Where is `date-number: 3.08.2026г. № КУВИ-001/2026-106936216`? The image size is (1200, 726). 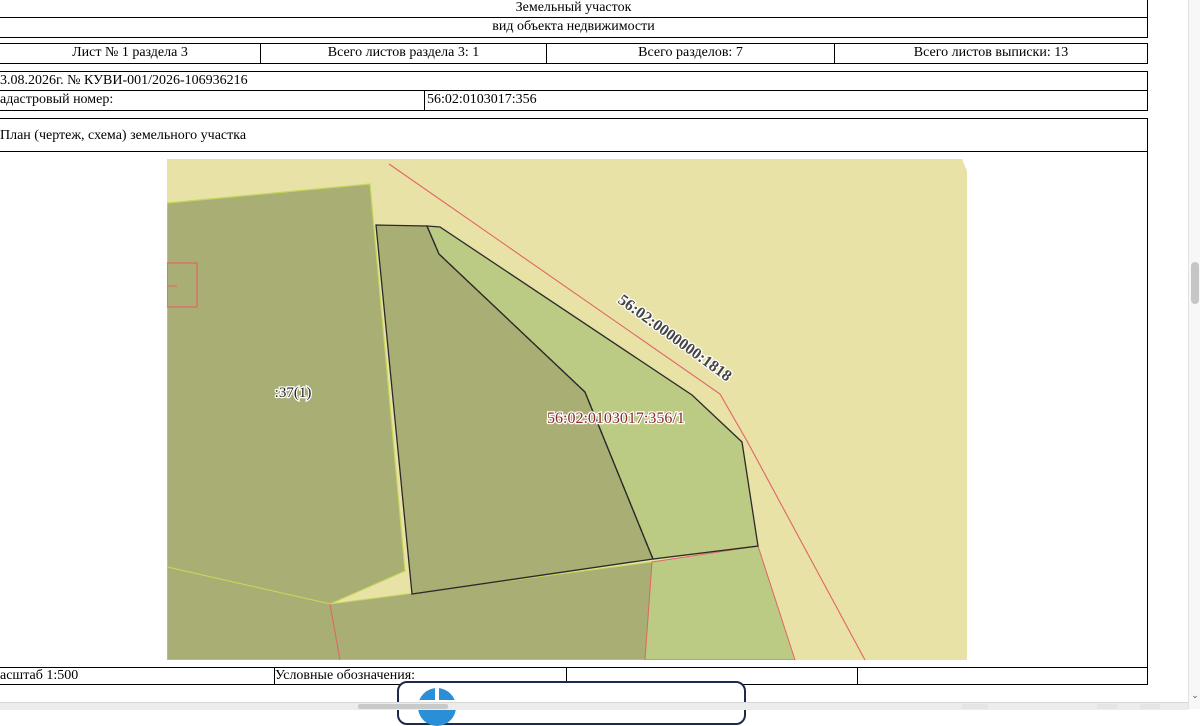 date-number: 3.08.2026г. № КУВИ-001/2026-106936216 is located at coordinates (124, 80).